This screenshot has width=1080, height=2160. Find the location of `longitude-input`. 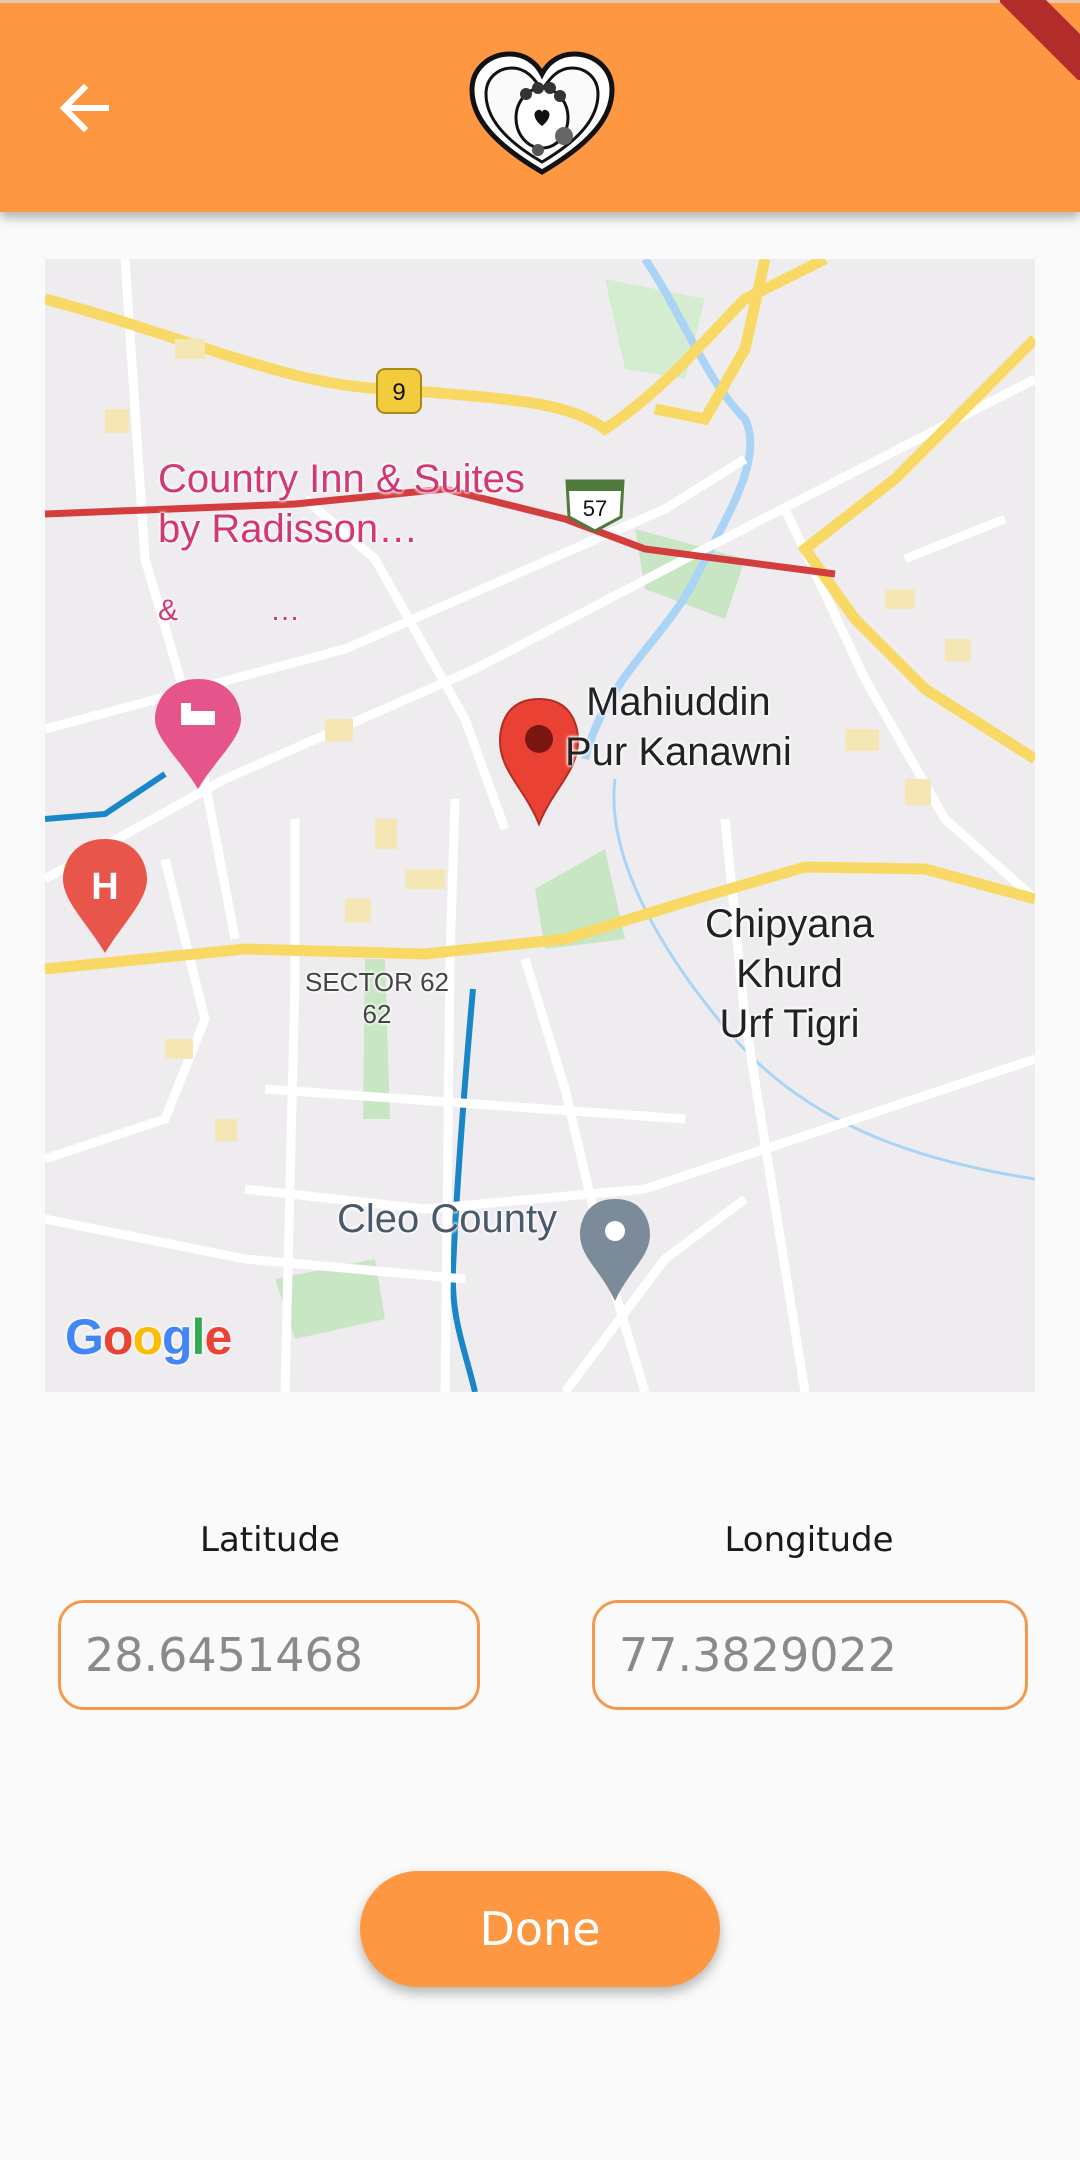

longitude-input is located at coordinates (810, 1655).